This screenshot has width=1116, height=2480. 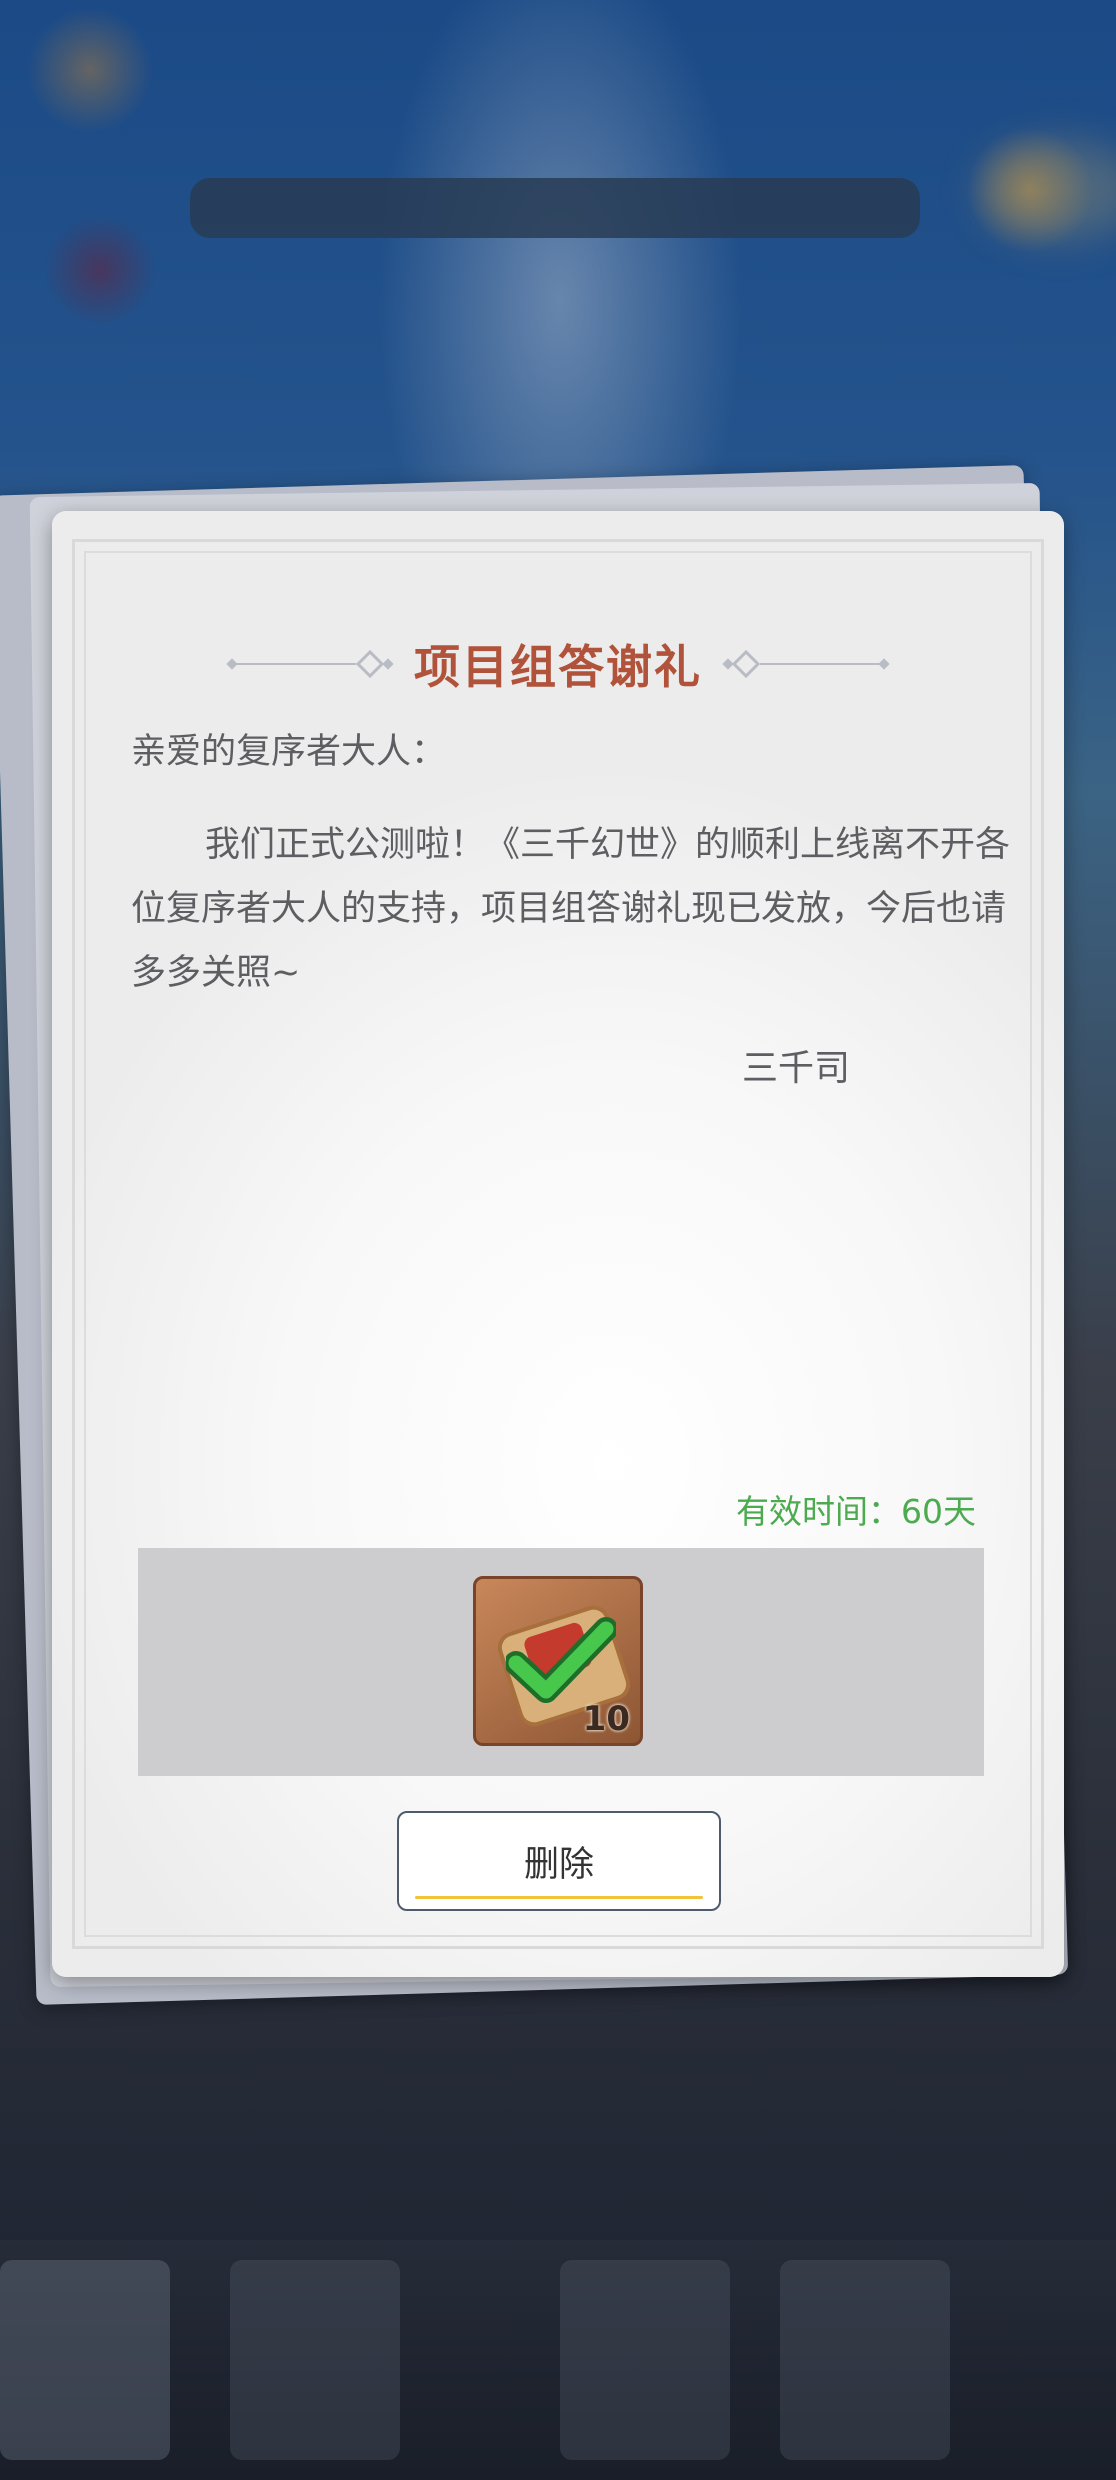 What do you see at coordinates (558, 1864) in the screenshot?
I see `delete-button-label: 删除` at bounding box center [558, 1864].